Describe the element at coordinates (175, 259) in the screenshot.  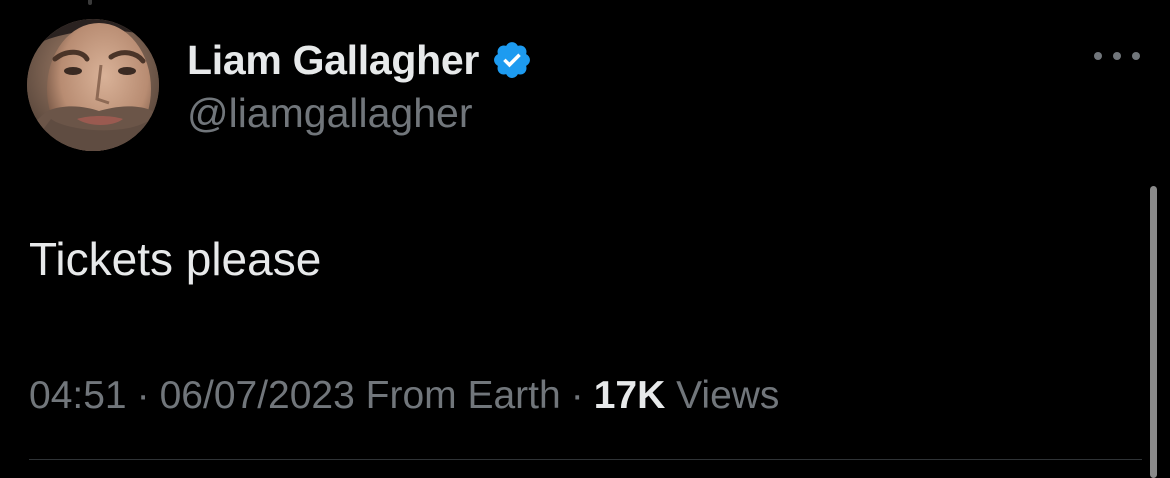
I see `tweet-text: Tickets please` at that location.